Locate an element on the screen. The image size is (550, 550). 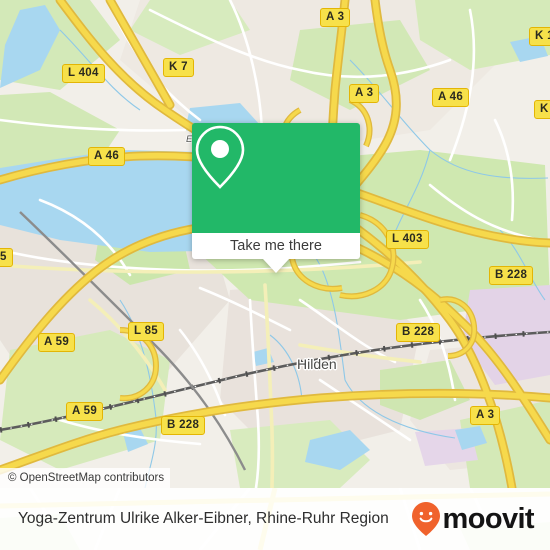
popup-tail is located at coordinates (276, 266).